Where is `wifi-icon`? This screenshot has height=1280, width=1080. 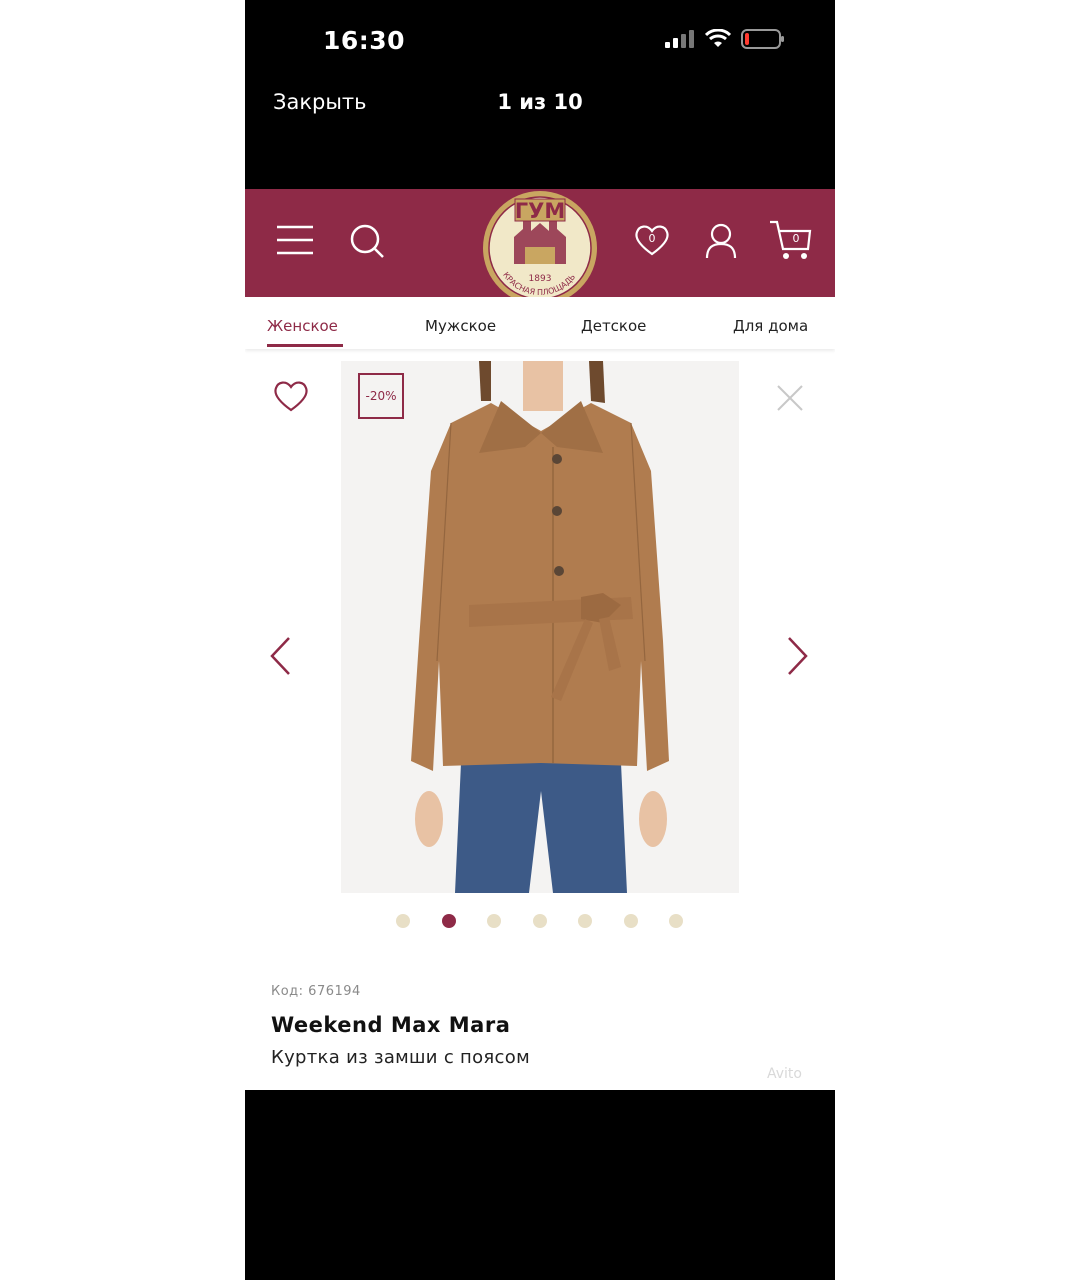 wifi-icon is located at coordinates (718, 38).